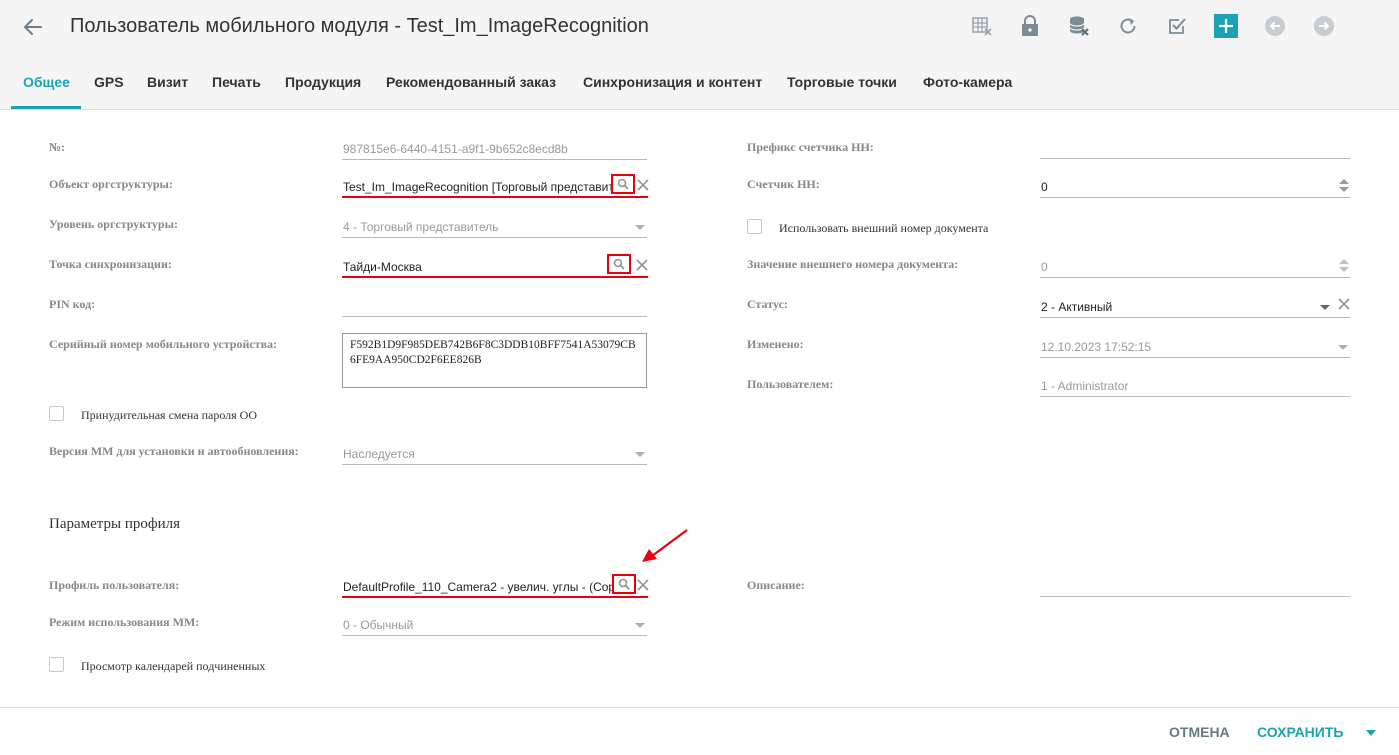 The height and width of the screenshot is (755, 1399). Describe the element at coordinates (643, 185) in the screenshot. I see `org-object-clear-icon` at that location.